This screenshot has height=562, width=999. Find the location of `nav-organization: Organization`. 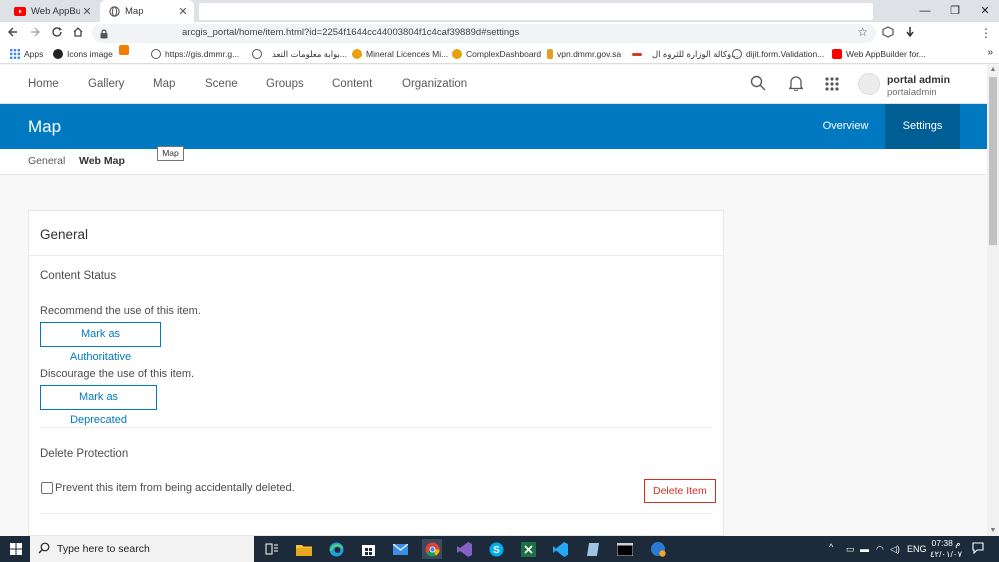

nav-organization: Organization is located at coordinates (434, 84).